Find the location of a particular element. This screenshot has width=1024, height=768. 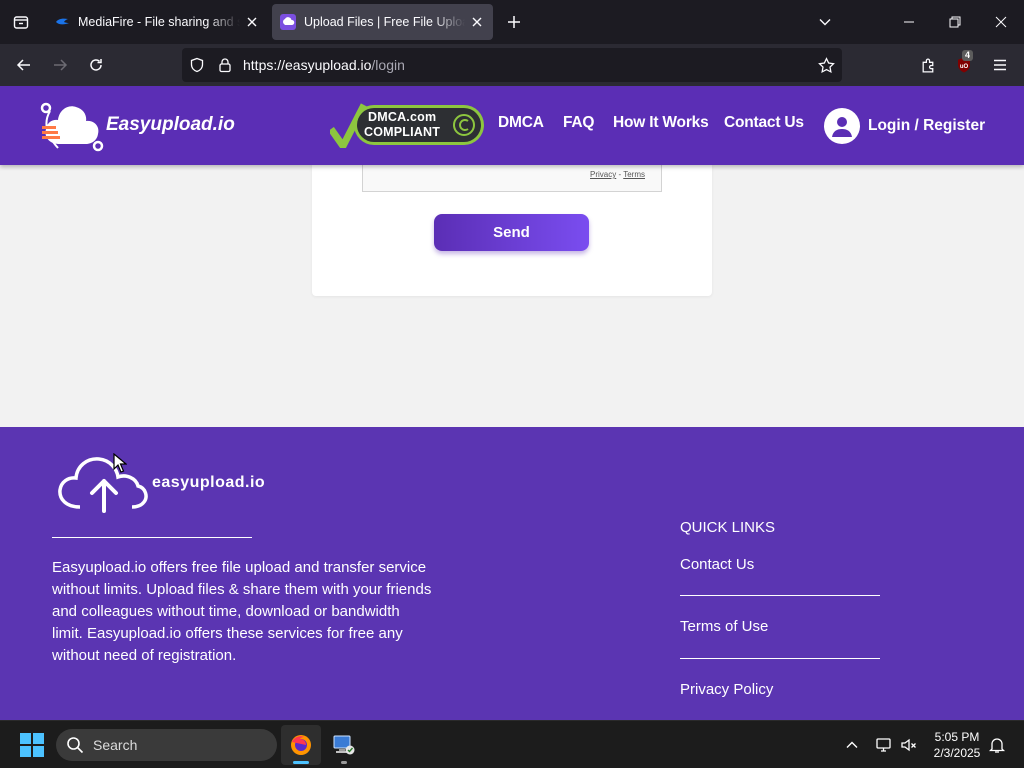

clock-date: 2/3/2025 is located at coordinates (957, 753).